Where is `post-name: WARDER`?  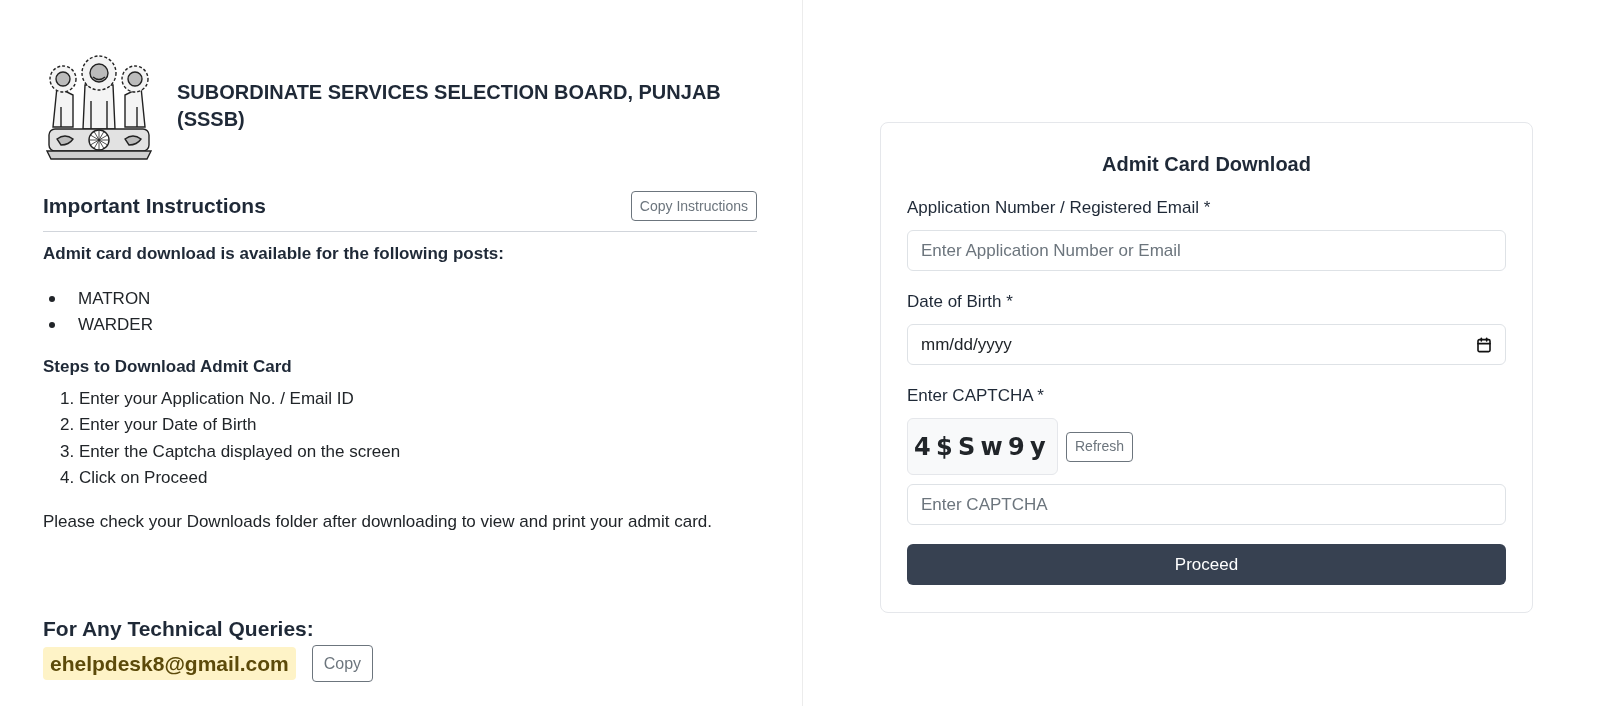
post-name: WARDER is located at coordinates (115, 325).